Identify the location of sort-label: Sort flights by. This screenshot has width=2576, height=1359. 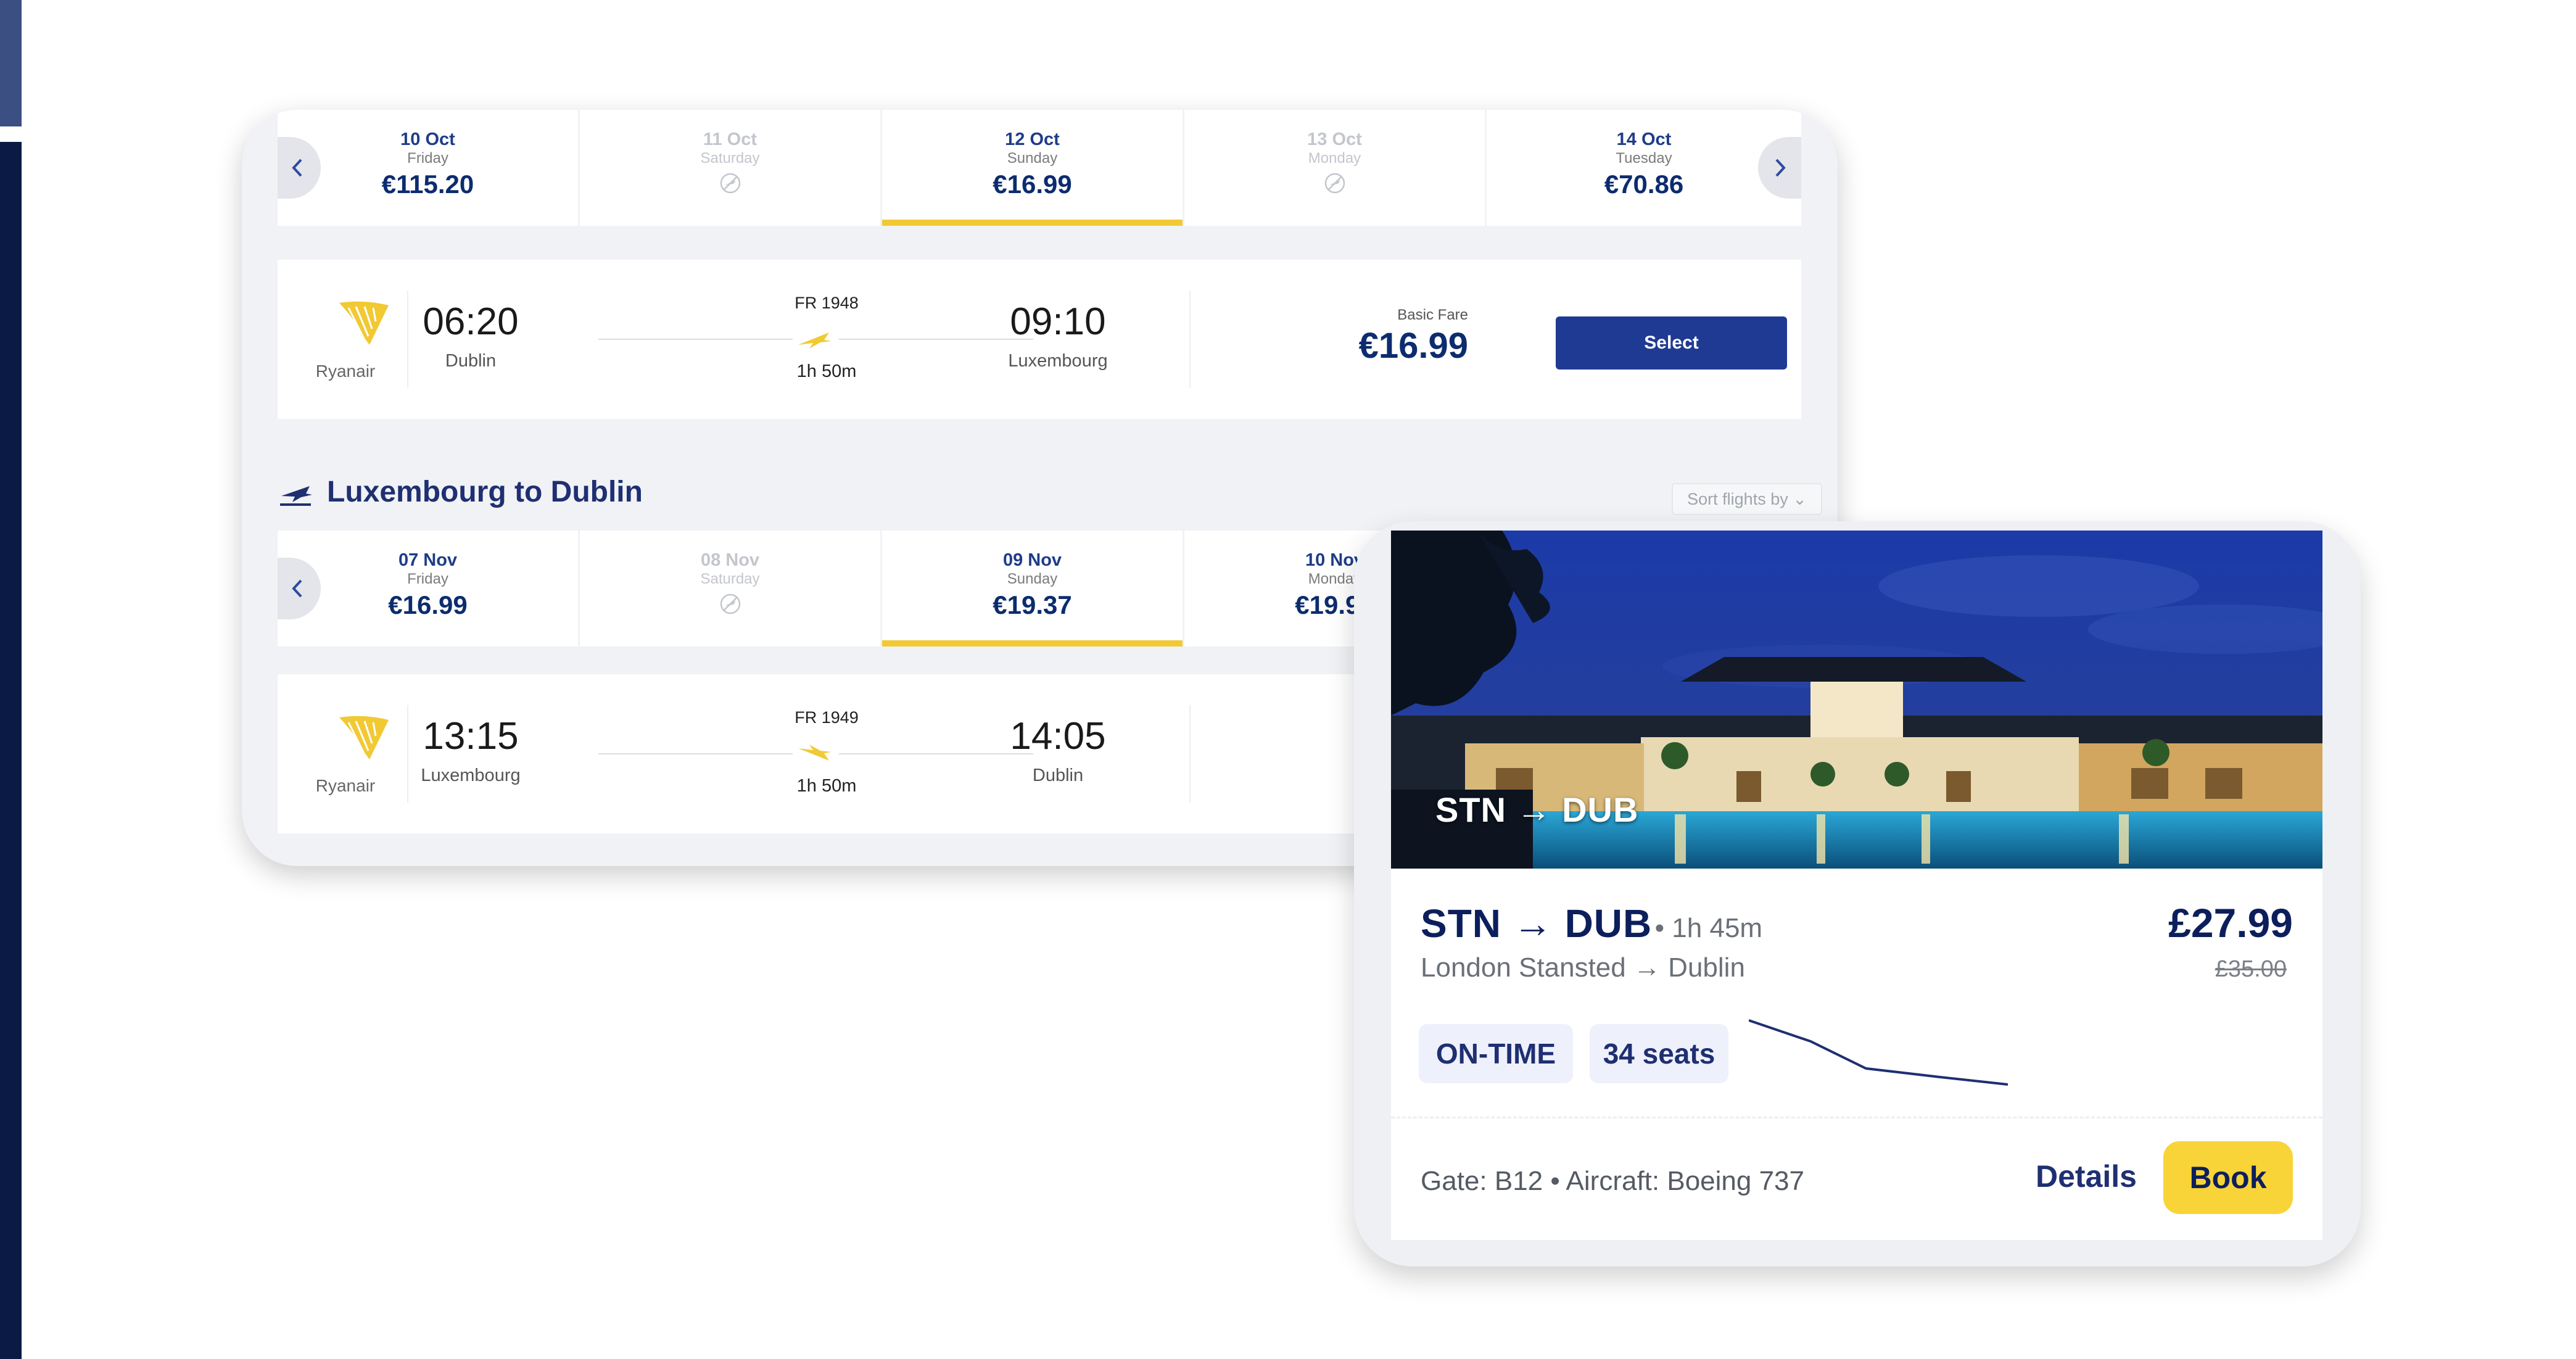
(1738, 499).